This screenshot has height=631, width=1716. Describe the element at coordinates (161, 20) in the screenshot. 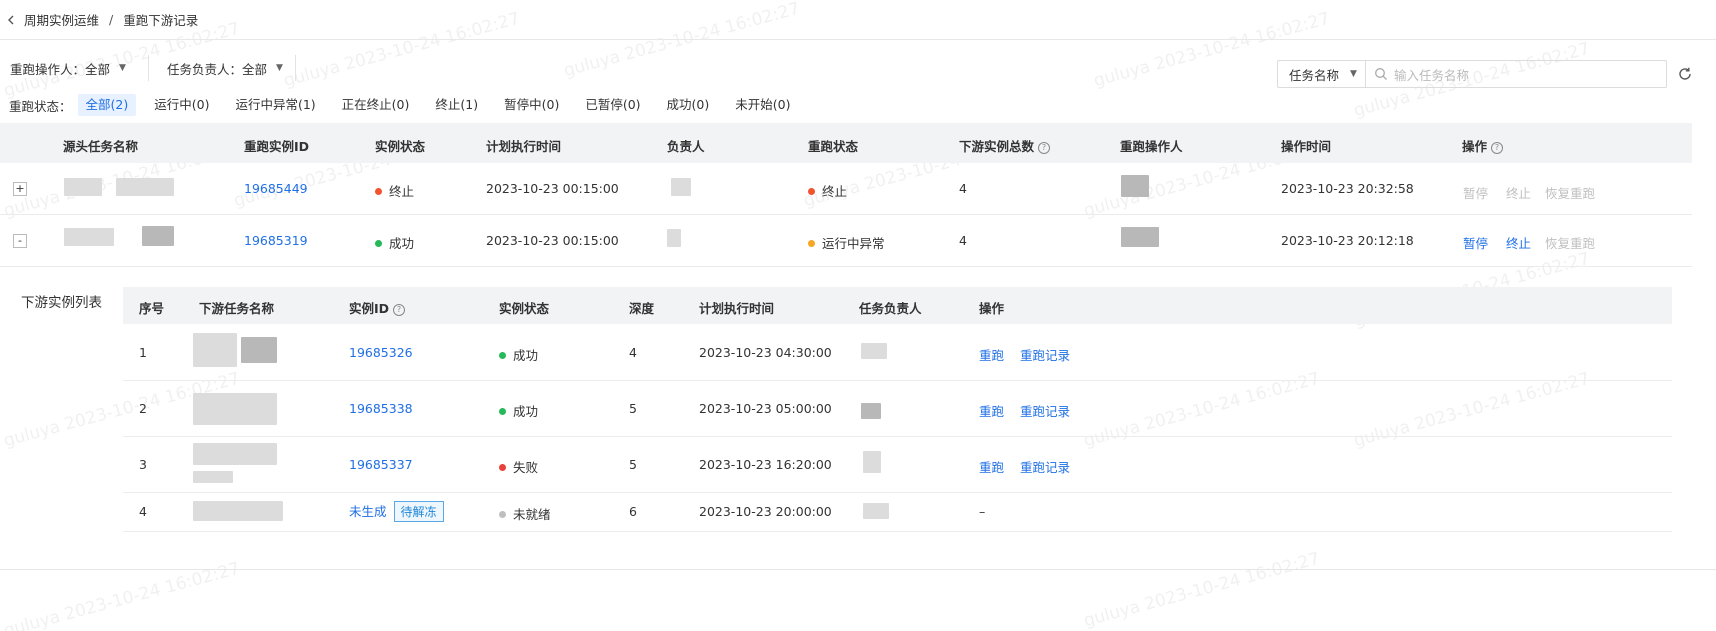

I see `breadcrumb-current: 重跑下游记录` at that location.